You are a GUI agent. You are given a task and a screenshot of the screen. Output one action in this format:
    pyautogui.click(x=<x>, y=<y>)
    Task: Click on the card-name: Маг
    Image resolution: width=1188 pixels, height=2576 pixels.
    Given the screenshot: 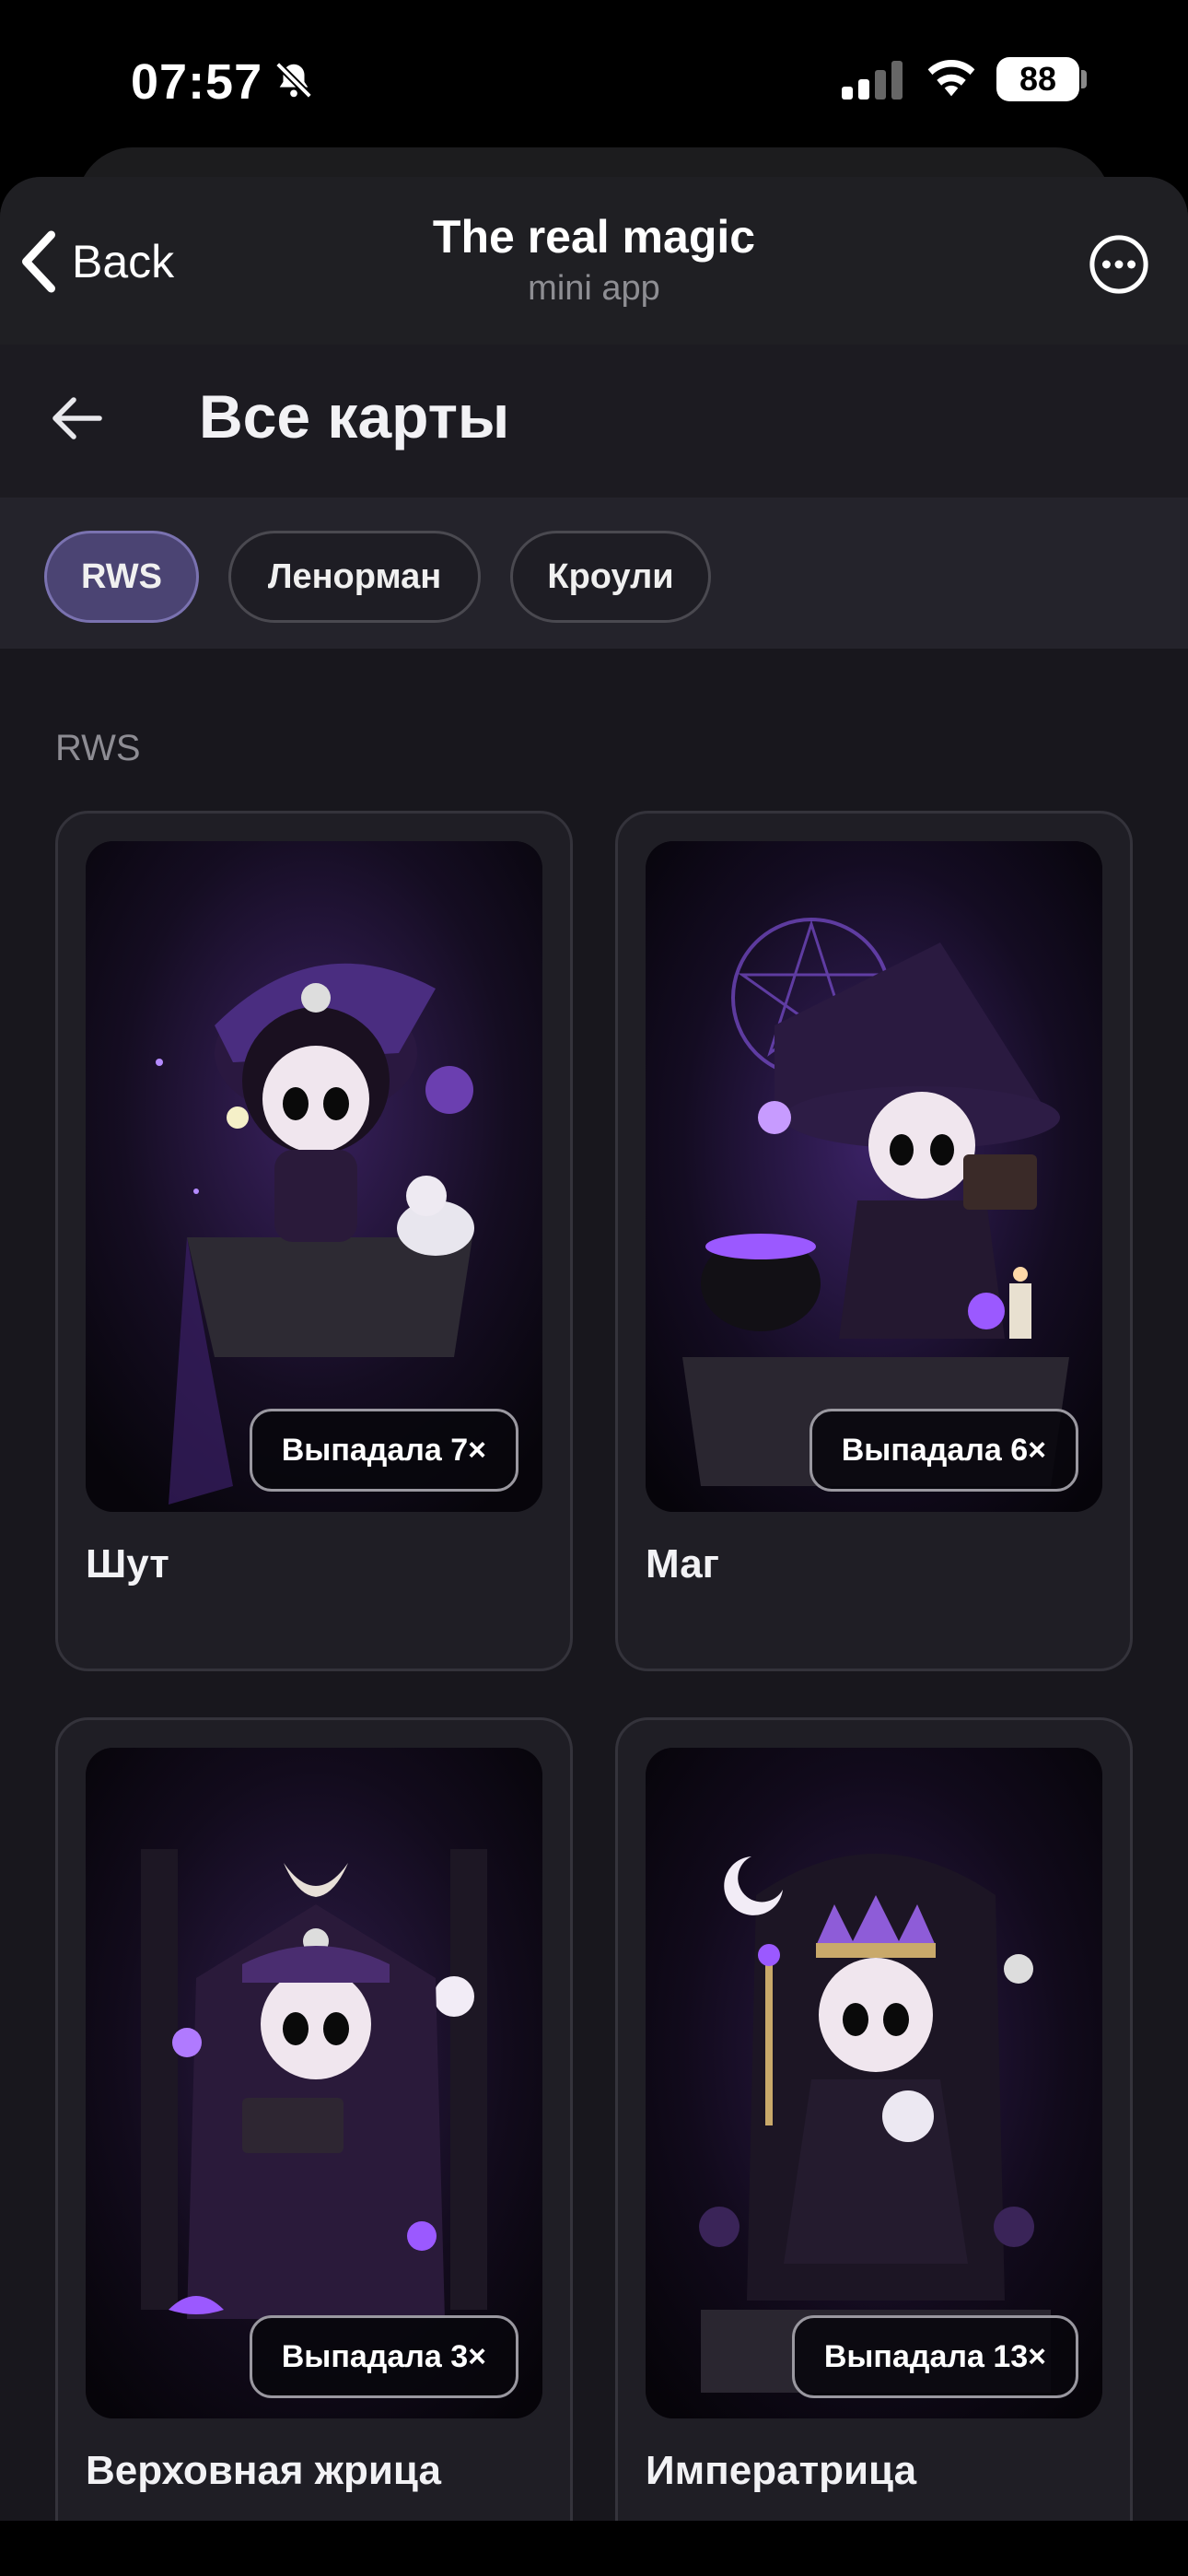 What is the action you would take?
    pyautogui.click(x=682, y=1564)
    